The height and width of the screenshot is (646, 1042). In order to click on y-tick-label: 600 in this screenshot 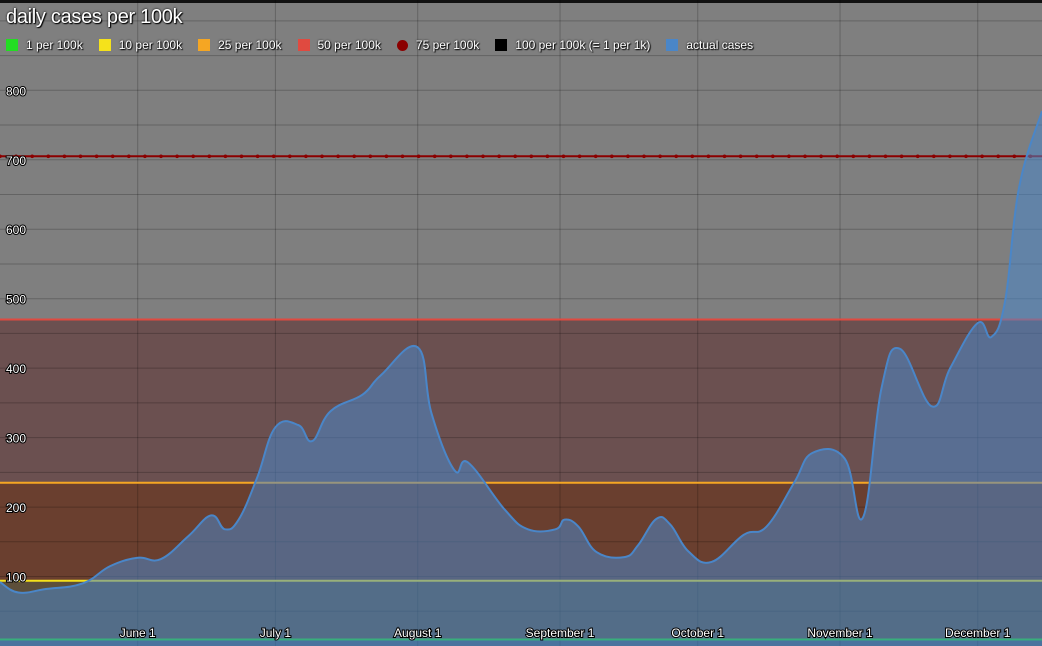, I will do `click(16, 230)`.